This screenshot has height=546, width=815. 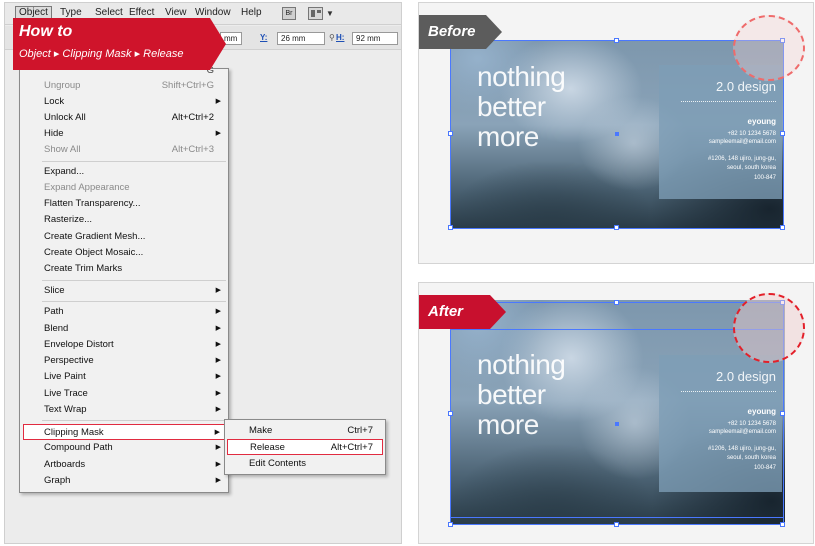 What do you see at coordinates (176, 12) in the screenshot?
I see `menu-view: View` at bounding box center [176, 12].